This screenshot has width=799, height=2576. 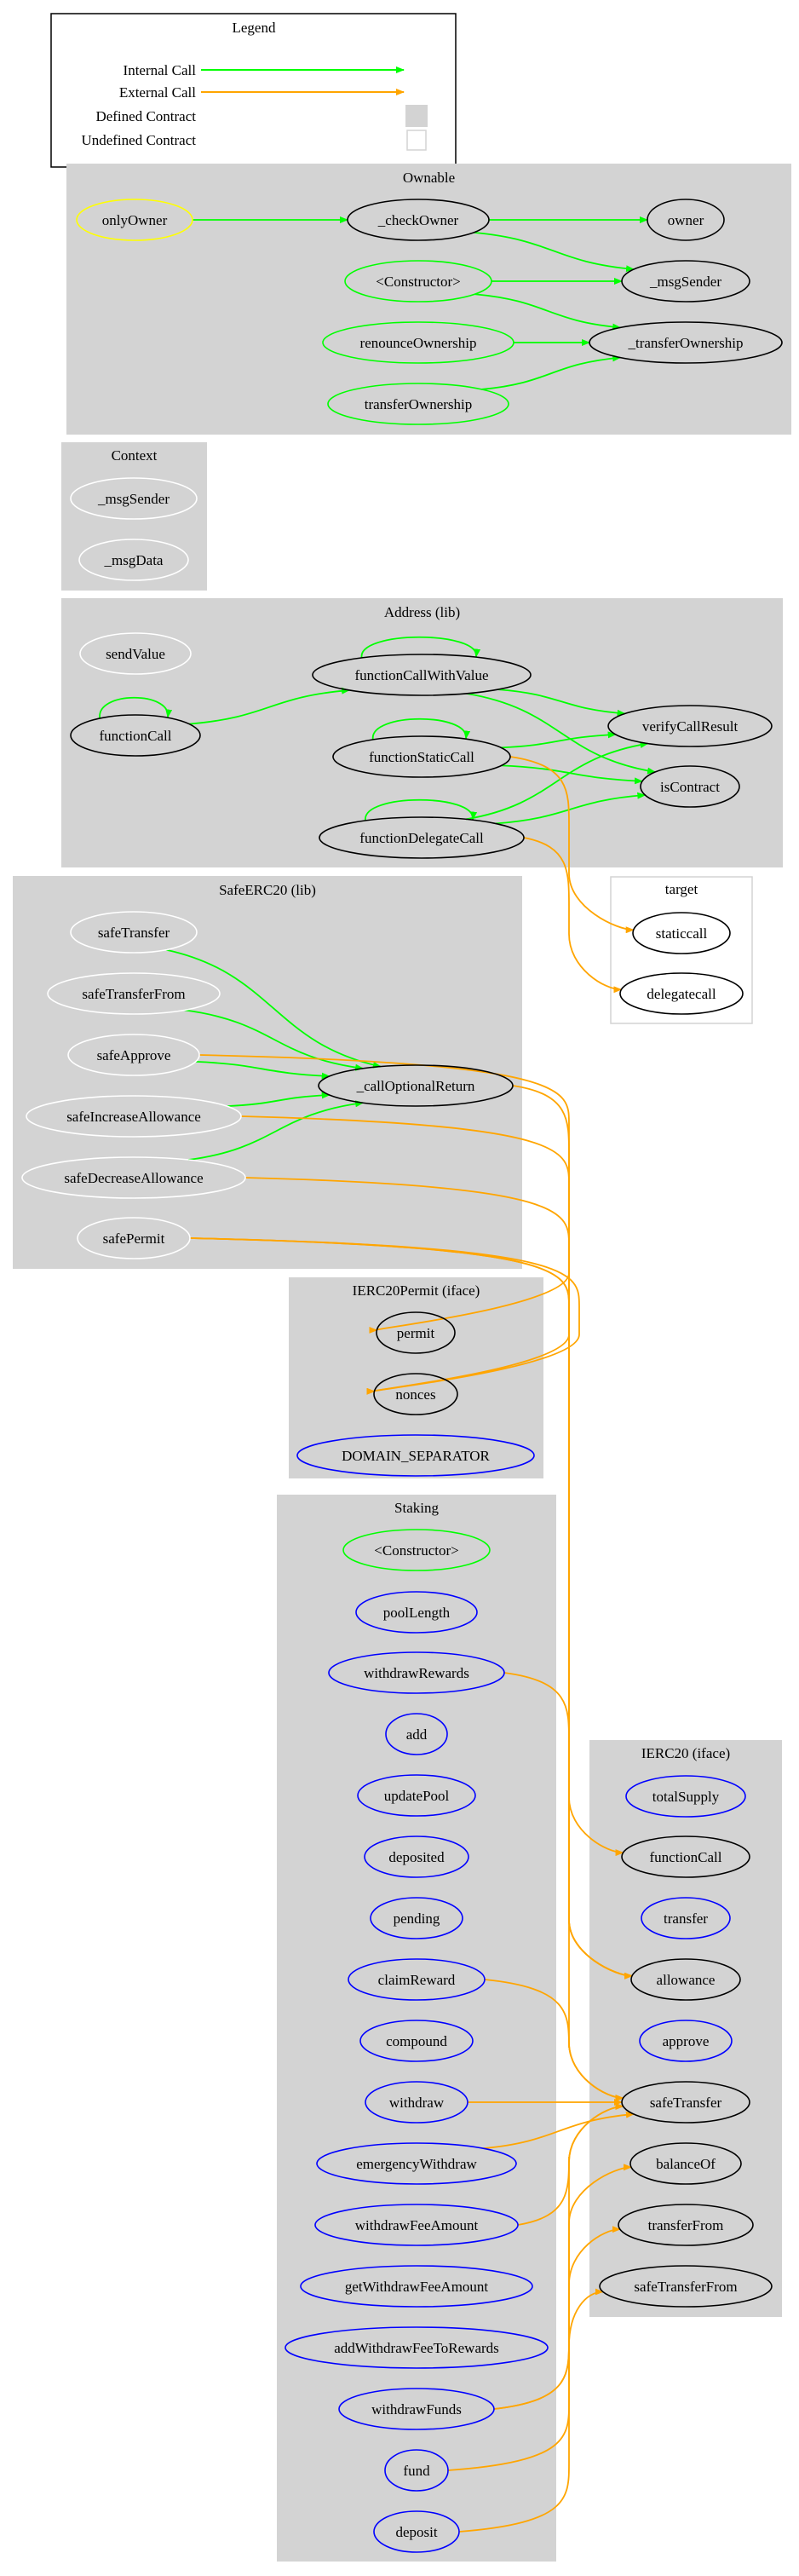 I want to click on legend-title: Legend, so click(x=254, y=28).